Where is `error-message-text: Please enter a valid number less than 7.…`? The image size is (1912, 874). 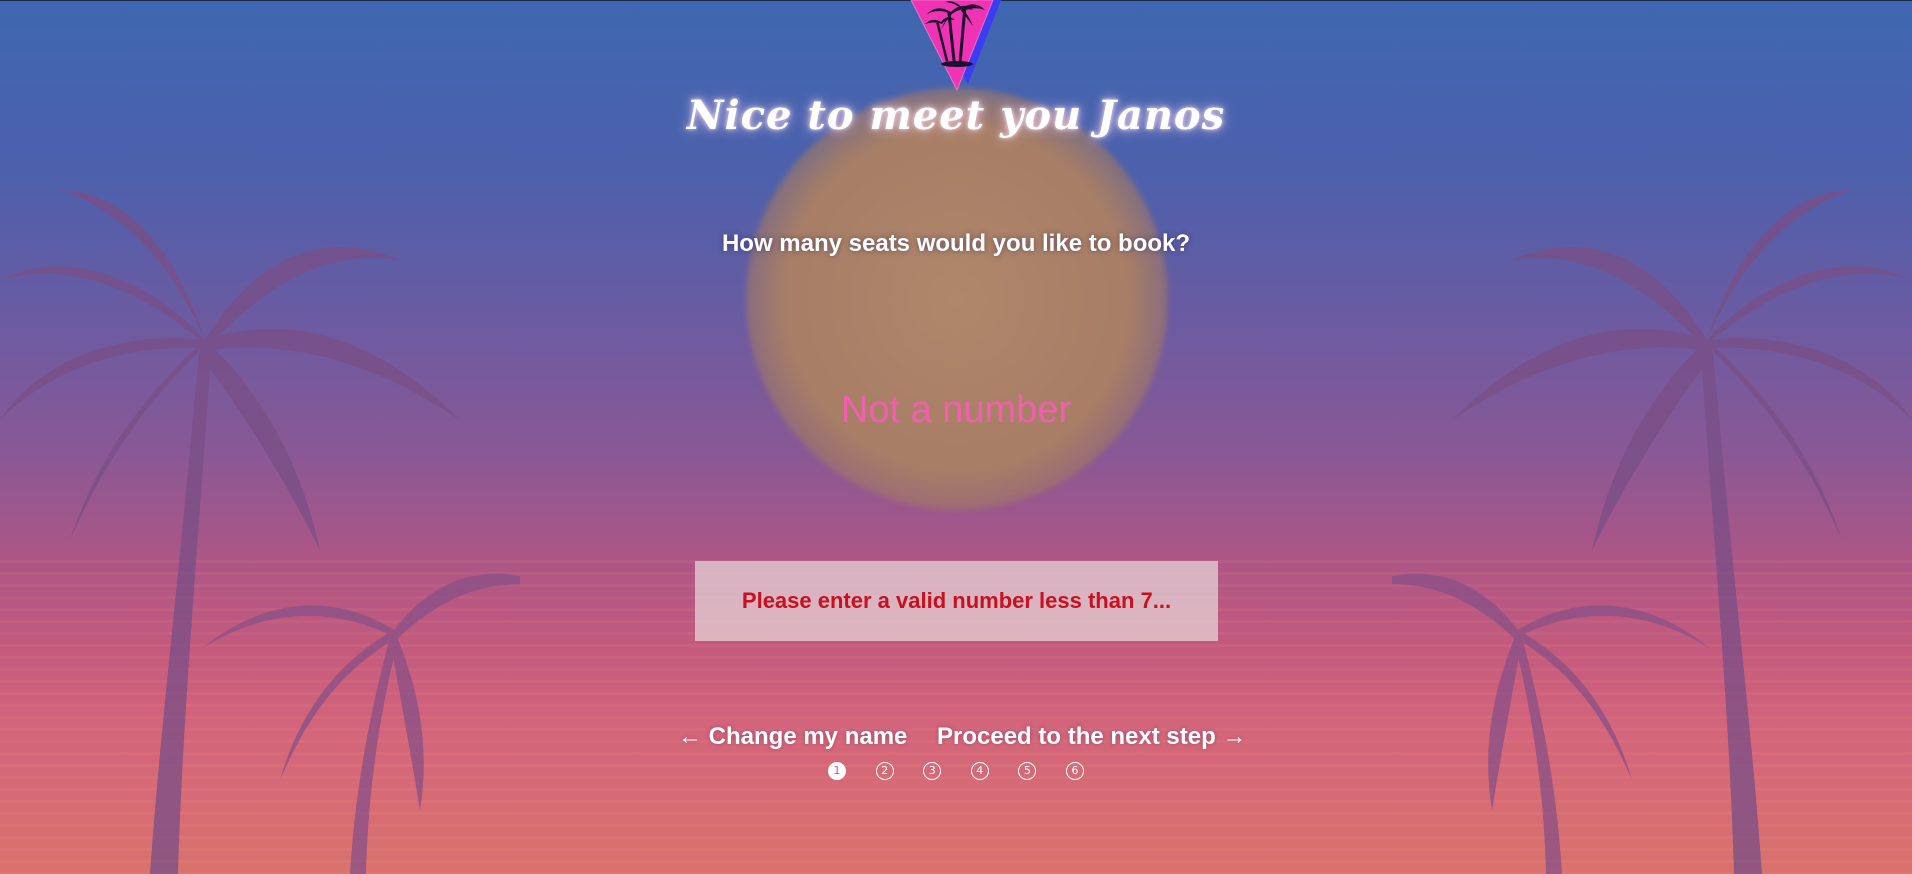 error-message-text: Please enter a valid number less than 7.… is located at coordinates (956, 600).